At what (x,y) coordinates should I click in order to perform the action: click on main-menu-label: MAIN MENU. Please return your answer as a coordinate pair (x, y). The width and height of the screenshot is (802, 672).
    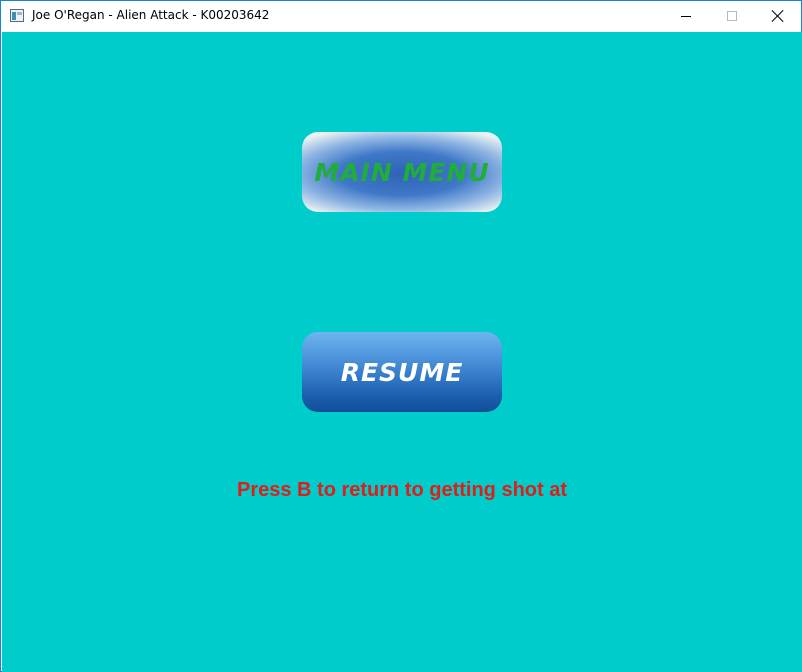
    Looking at the image, I should click on (402, 172).